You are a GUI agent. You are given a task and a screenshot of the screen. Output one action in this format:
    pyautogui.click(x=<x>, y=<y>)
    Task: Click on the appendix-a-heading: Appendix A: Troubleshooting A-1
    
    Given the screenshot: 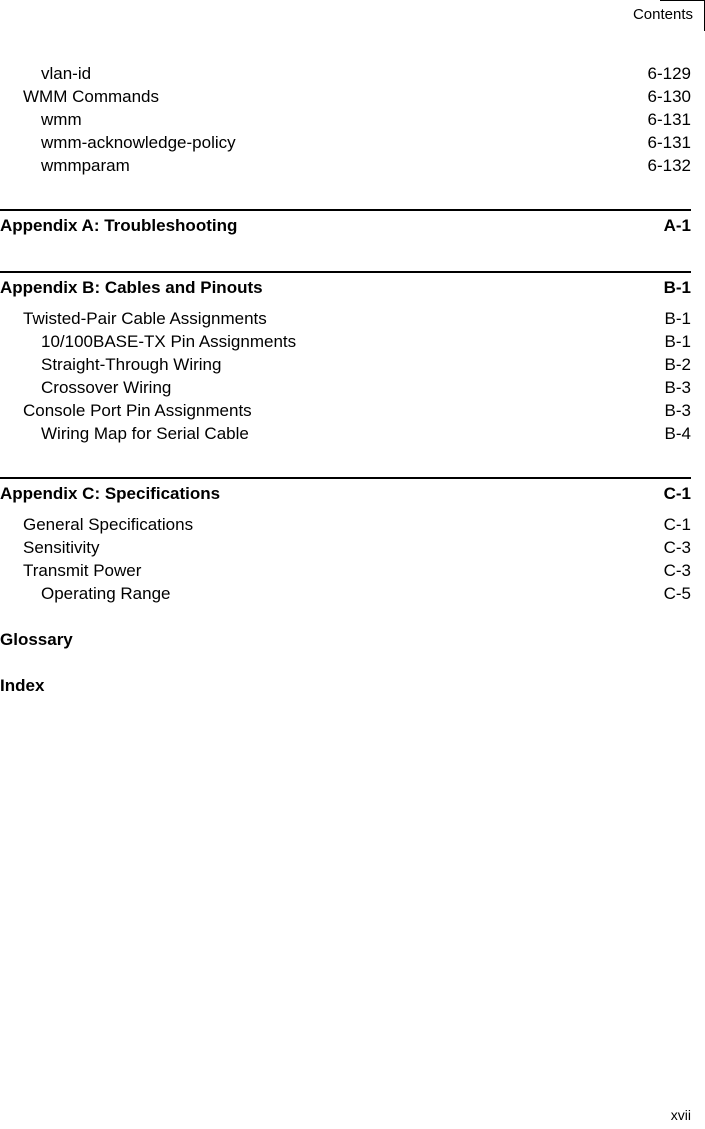 What is the action you would take?
    pyautogui.click(x=345, y=226)
    